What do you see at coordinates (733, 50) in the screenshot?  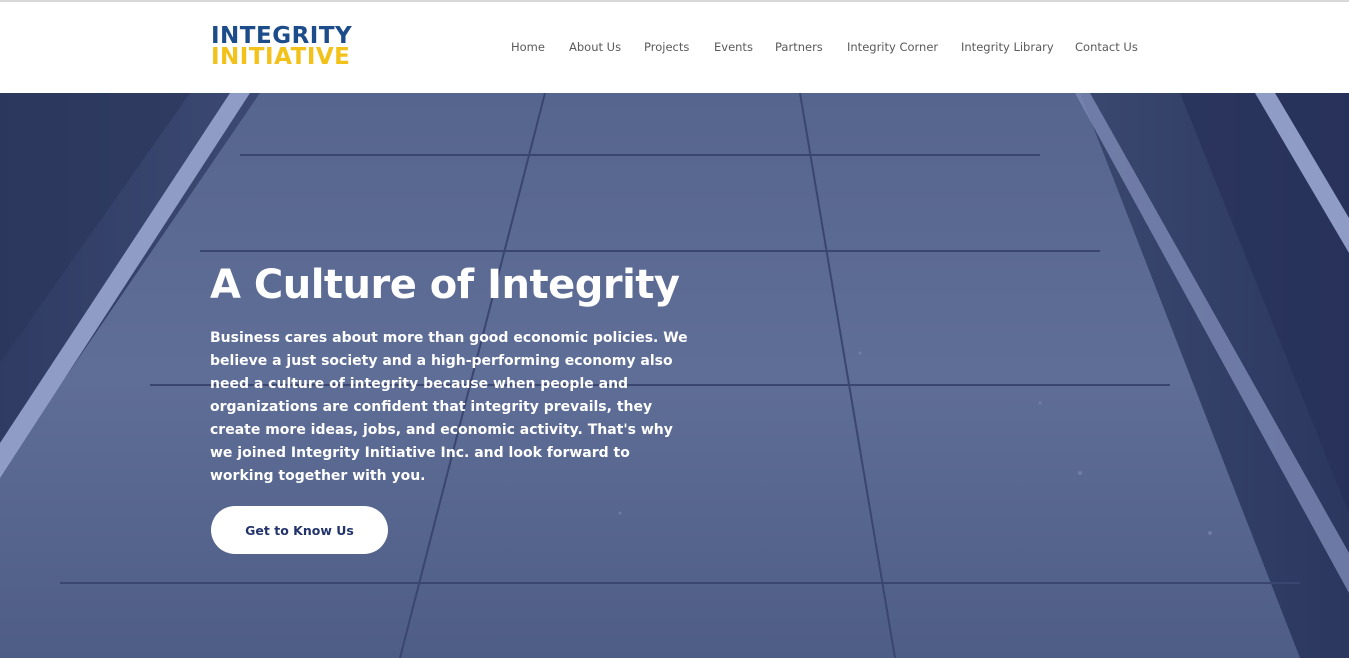 I see `nav-item-events: Events` at bounding box center [733, 50].